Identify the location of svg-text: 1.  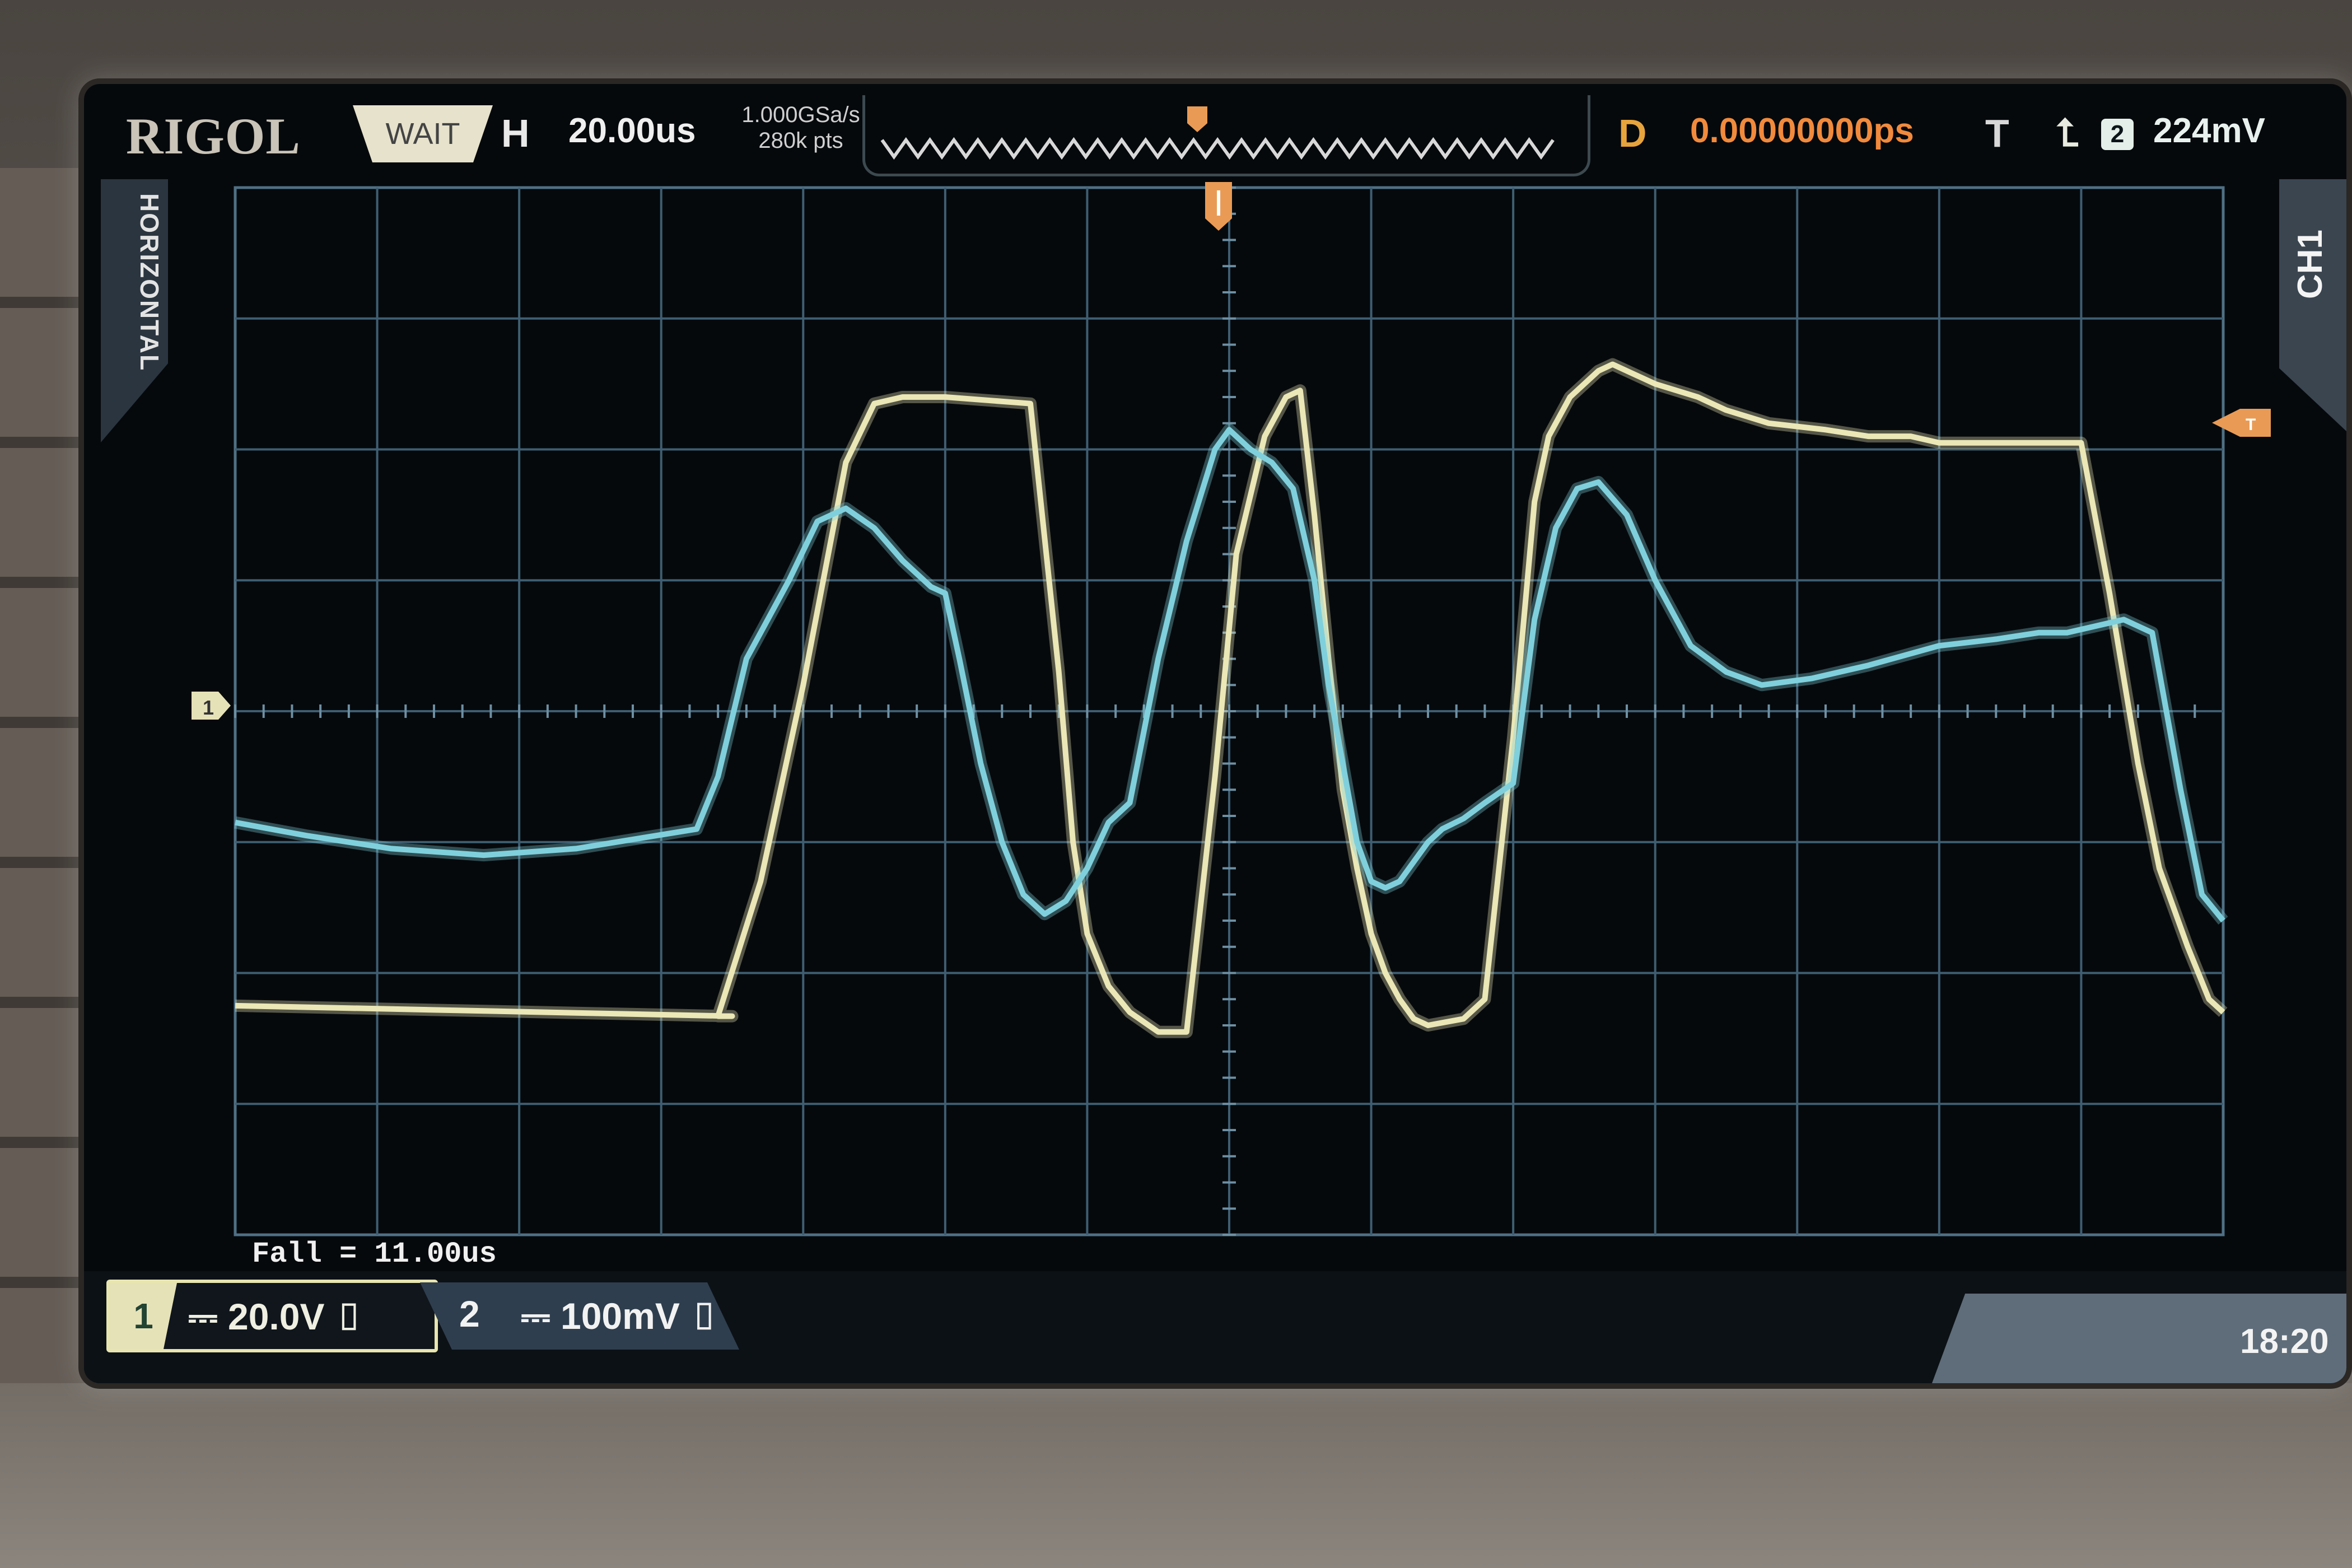
(209, 707).